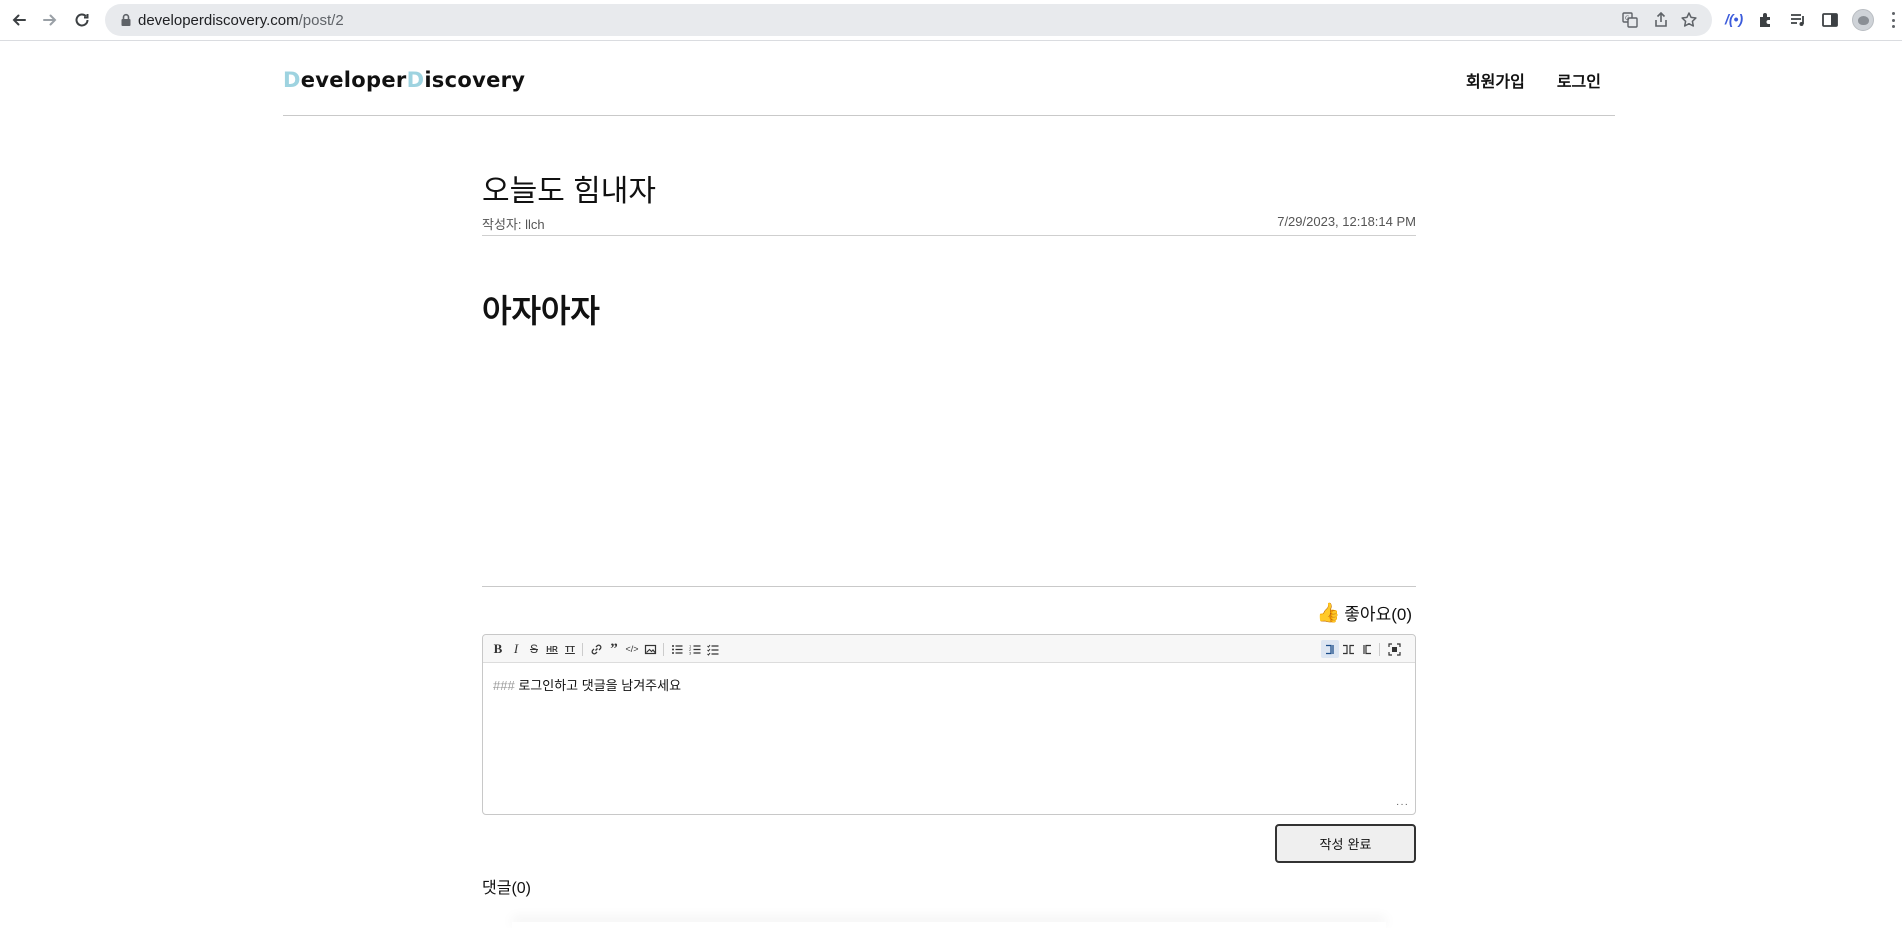  What do you see at coordinates (908, 20) in the screenshot?
I see `address-bar: developerdiscovery.com/post/2 G` at bounding box center [908, 20].